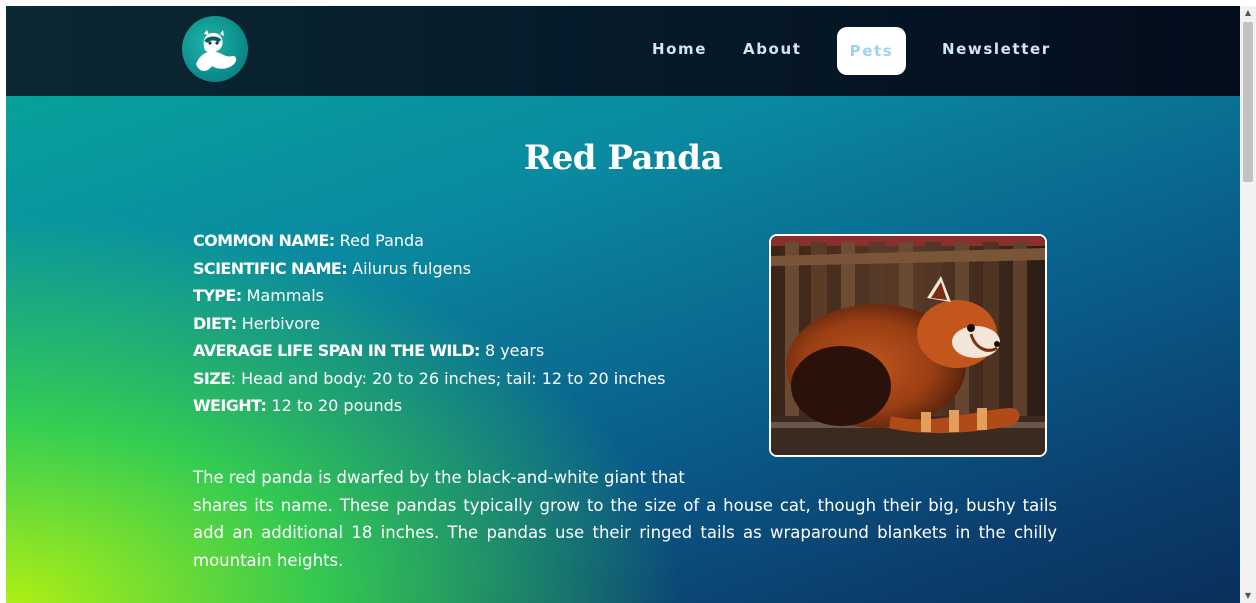  Describe the element at coordinates (215, 323) in the screenshot. I see `fact-label: DIET:` at that location.